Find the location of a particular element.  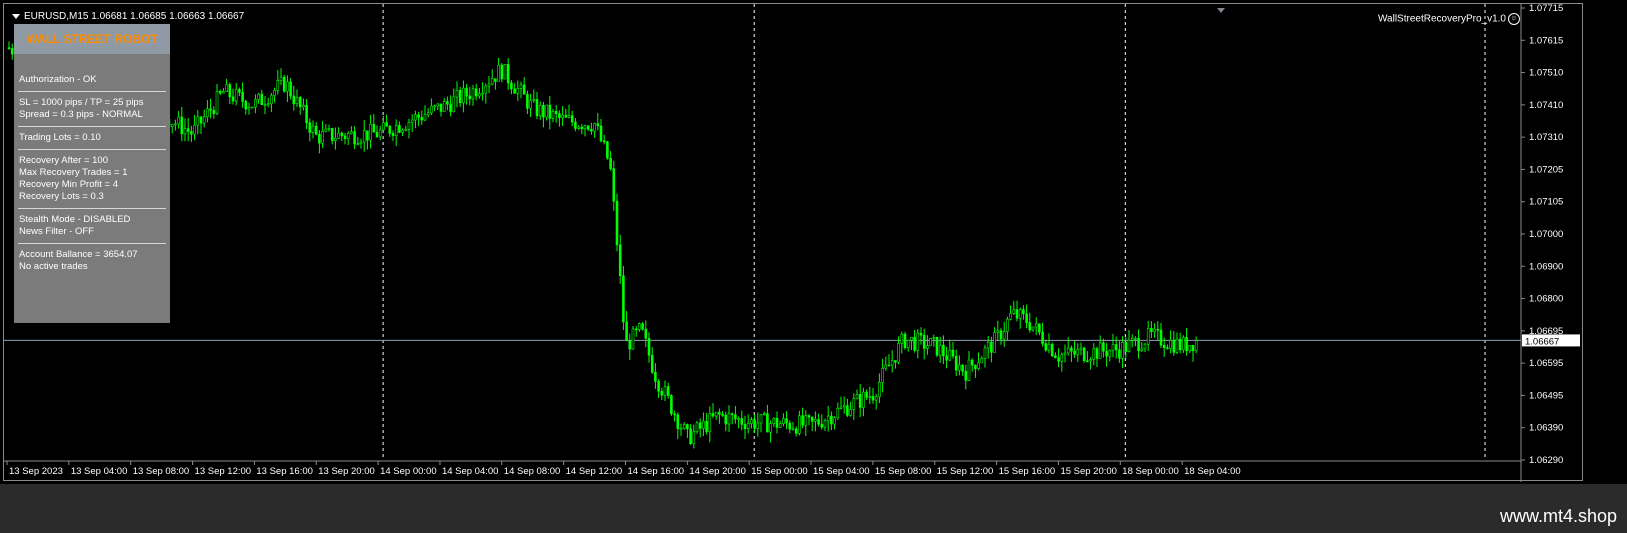

dropdown-triangle-icon is located at coordinates (16, 16).